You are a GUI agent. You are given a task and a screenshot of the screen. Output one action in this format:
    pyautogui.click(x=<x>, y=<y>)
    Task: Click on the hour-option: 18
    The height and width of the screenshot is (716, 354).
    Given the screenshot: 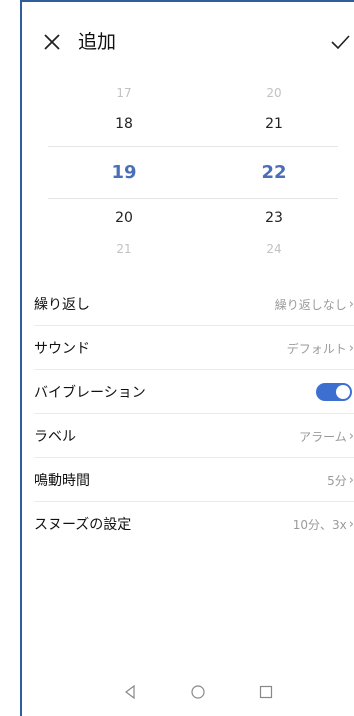 What is the action you would take?
    pyautogui.click(x=124, y=124)
    